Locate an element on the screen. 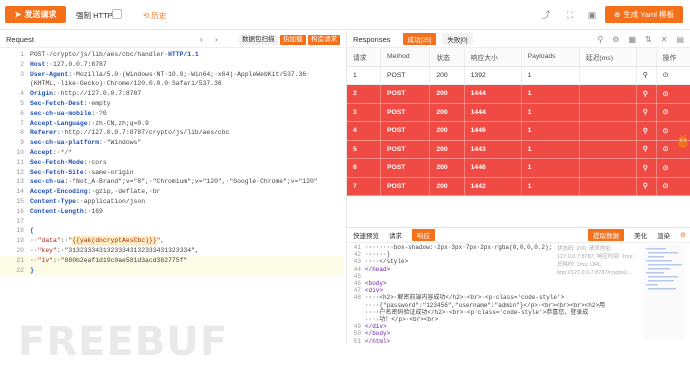  code-line: 4 Origin:·http://127.0.0.7:8787 is located at coordinates (172, 94).